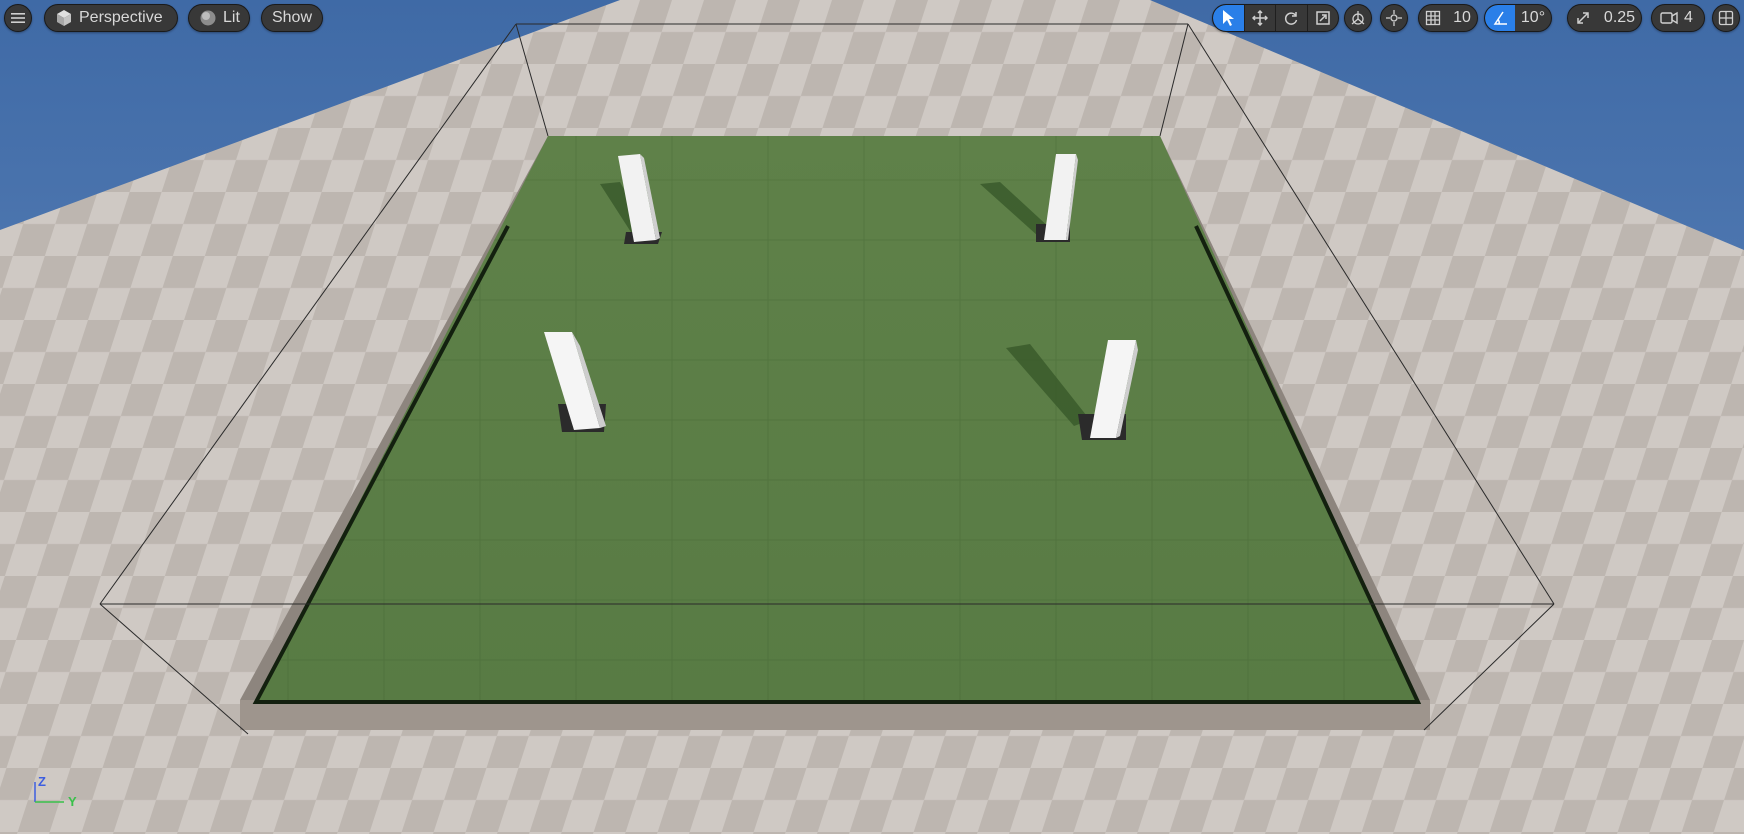 This screenshot has width=1744, height=834. I want to click on video-camera-icon, so click(1669, 18).